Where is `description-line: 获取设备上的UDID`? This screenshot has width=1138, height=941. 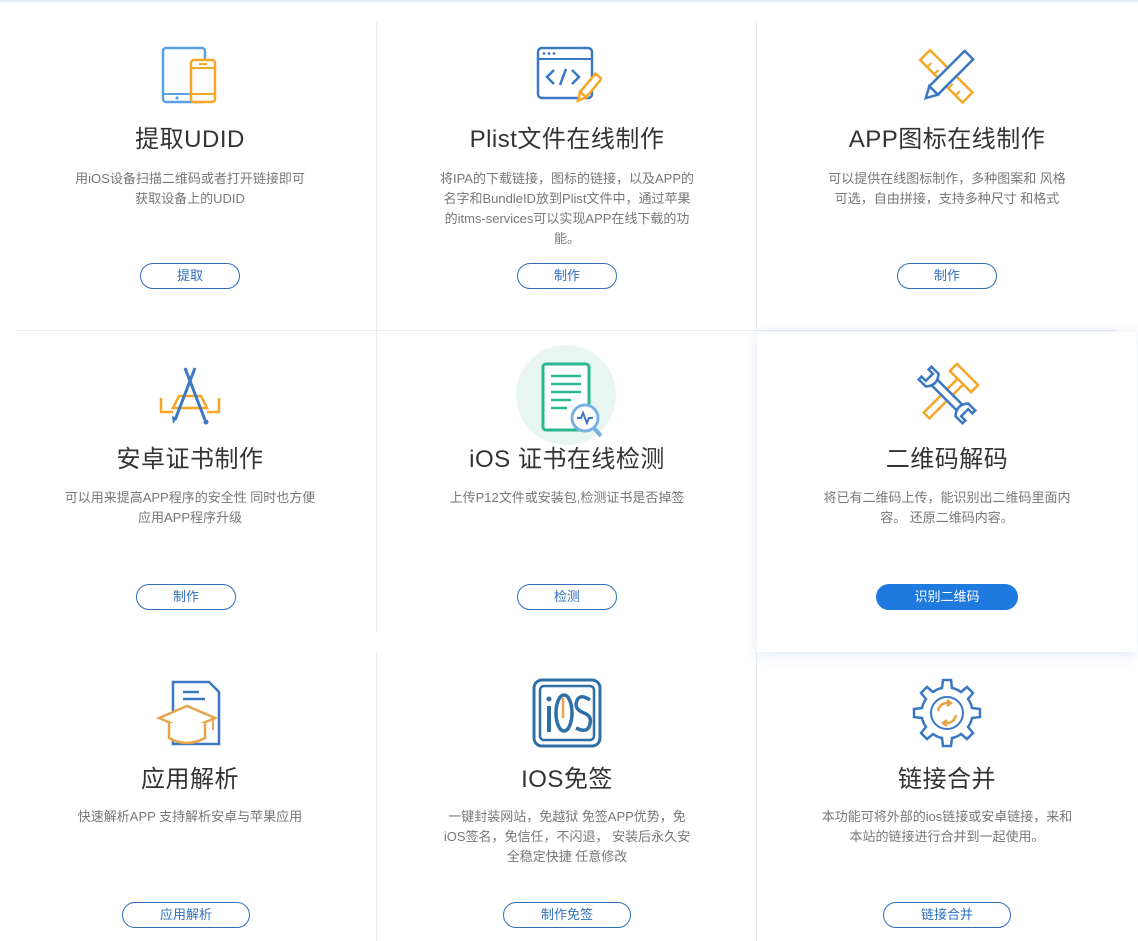 description-line: 获取设备上的UDID is located at coordinates (190, 198).